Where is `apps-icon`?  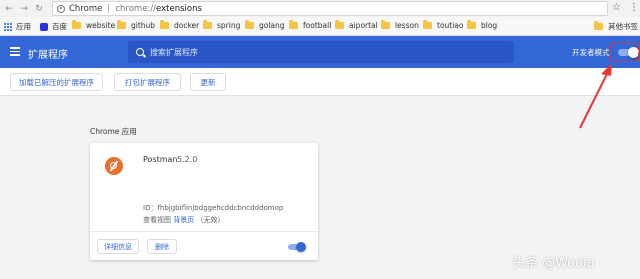
apps-icon is located at coordinates (8, 26).